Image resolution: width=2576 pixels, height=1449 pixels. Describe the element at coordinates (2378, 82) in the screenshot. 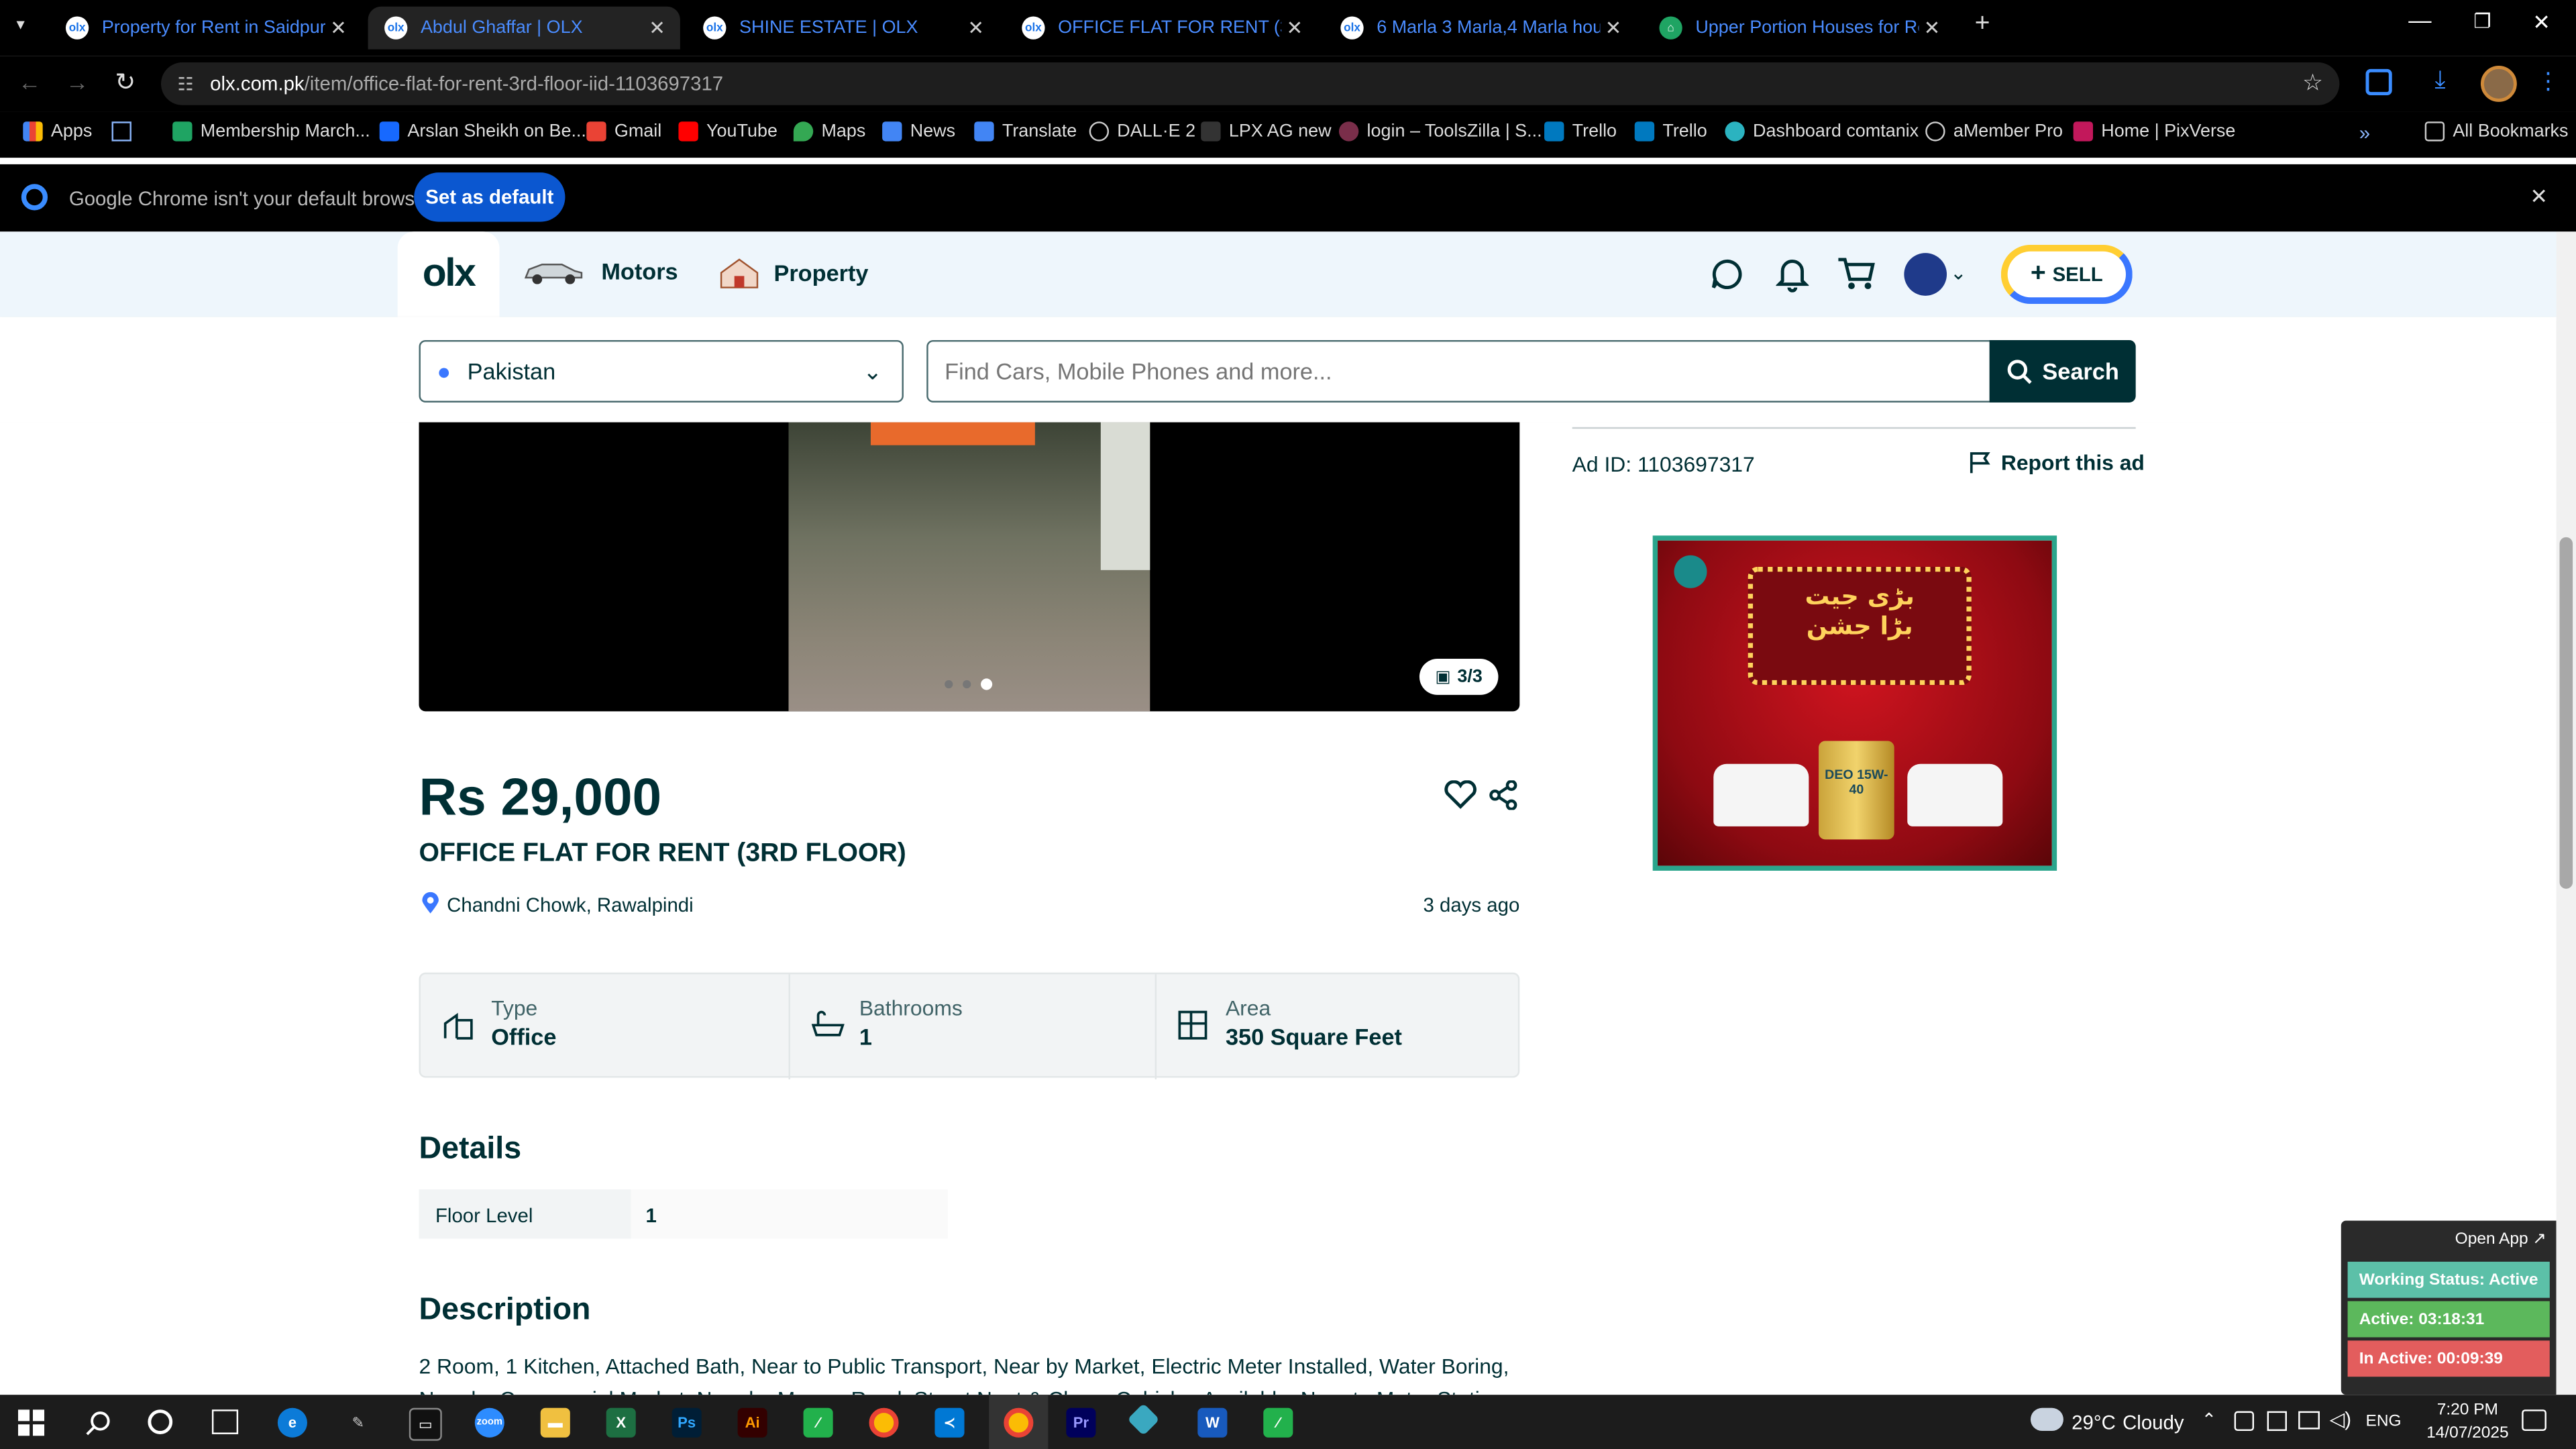

I see `extensions-icon` at that location.